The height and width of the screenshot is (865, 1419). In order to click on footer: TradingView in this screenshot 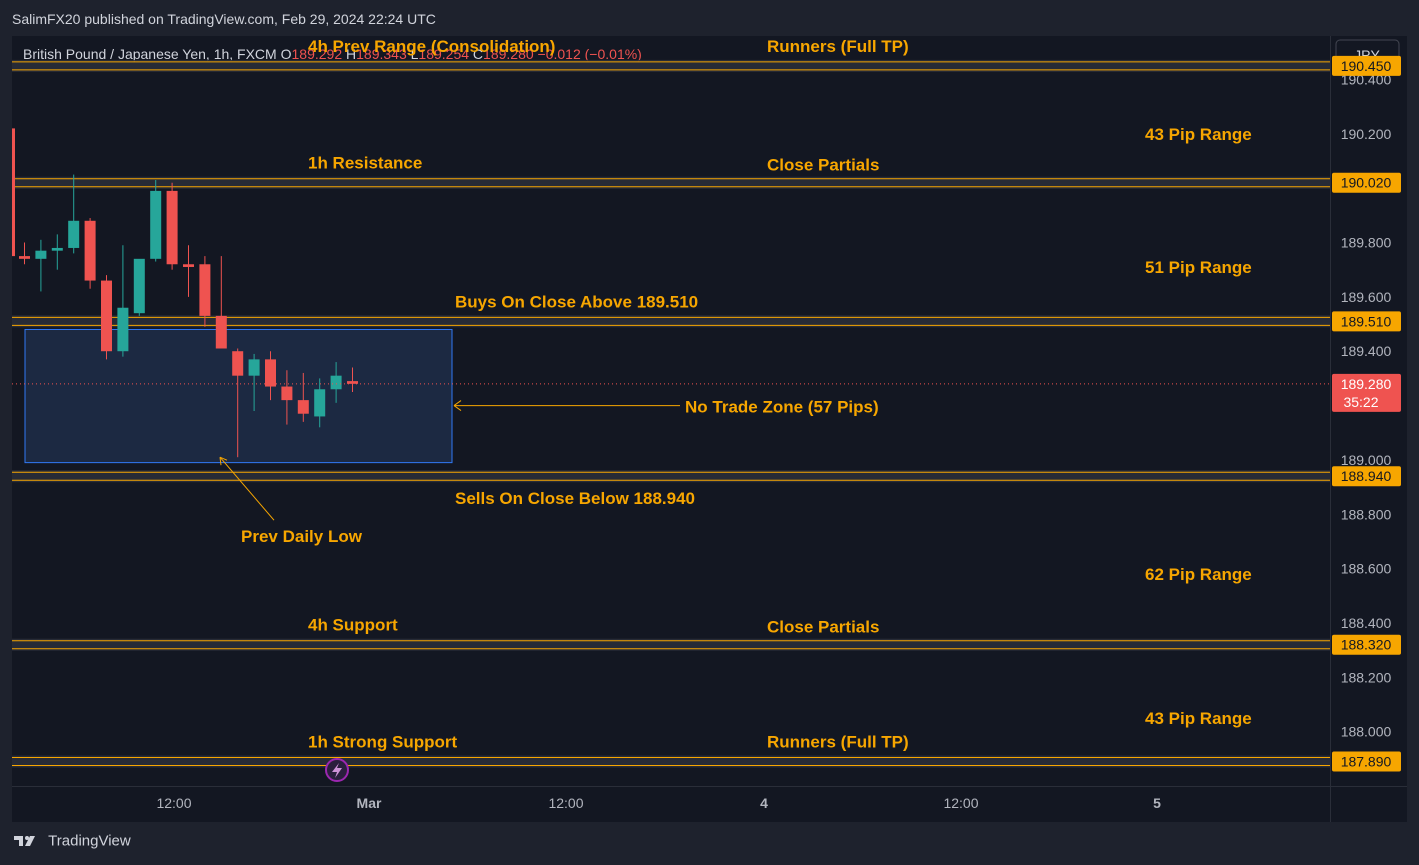, I will do `click(71, 844)`.